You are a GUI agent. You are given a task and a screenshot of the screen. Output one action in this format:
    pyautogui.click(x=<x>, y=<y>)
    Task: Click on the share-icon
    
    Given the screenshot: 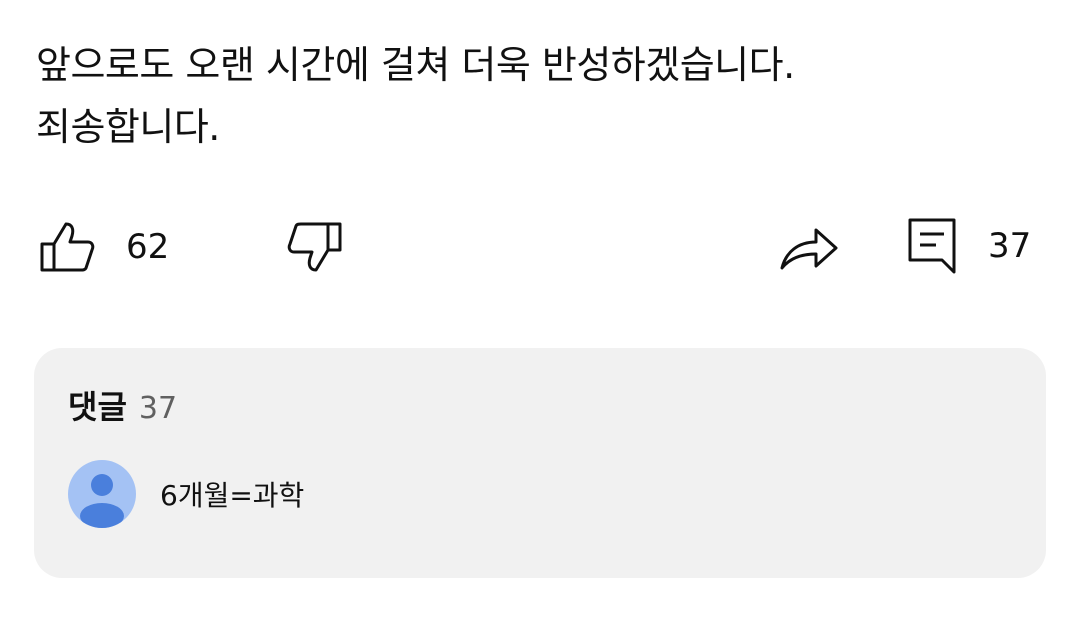 What is the action you would take?
    pyautogui.click(x=808, y=248)
    